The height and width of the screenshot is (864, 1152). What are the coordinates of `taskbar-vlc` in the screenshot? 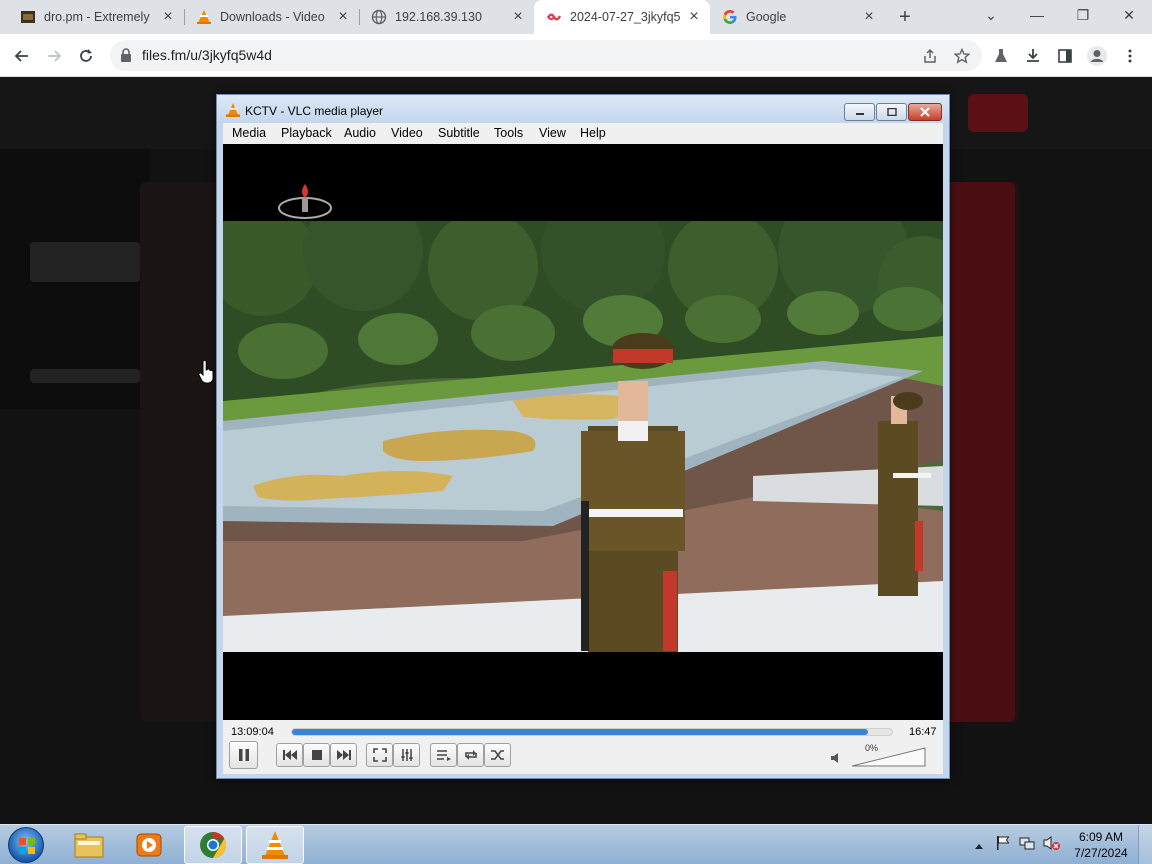 It's located at (275, 845).